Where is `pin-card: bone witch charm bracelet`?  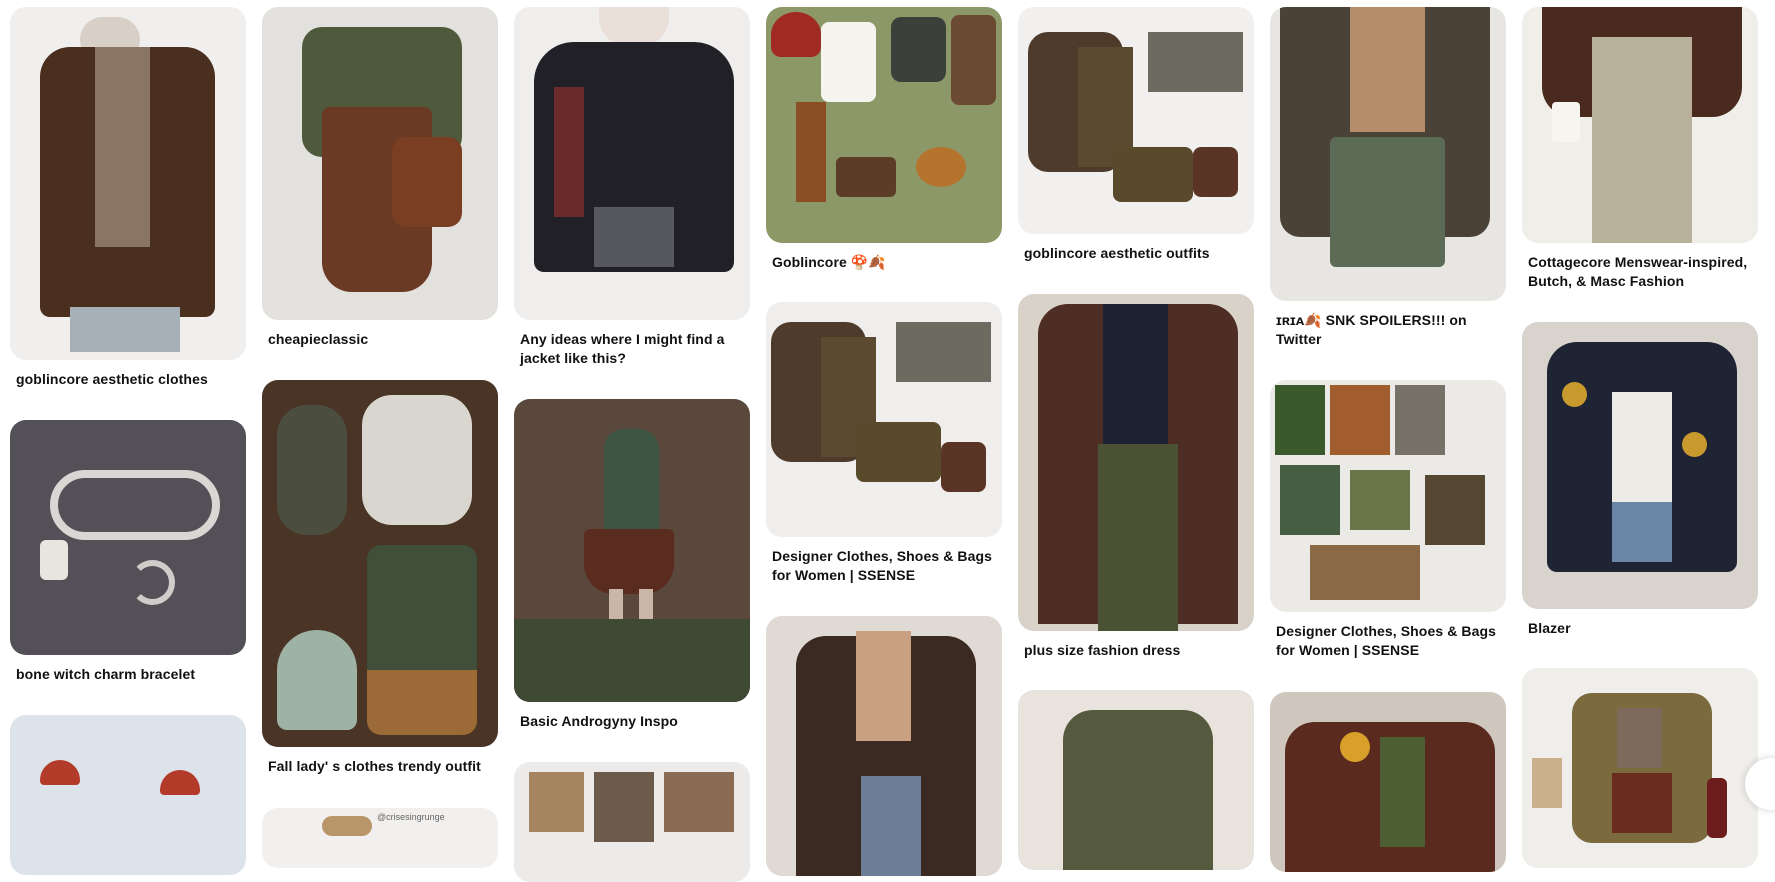 pin-card: bone witch charm bracelet is located at coordinates (128, 552).